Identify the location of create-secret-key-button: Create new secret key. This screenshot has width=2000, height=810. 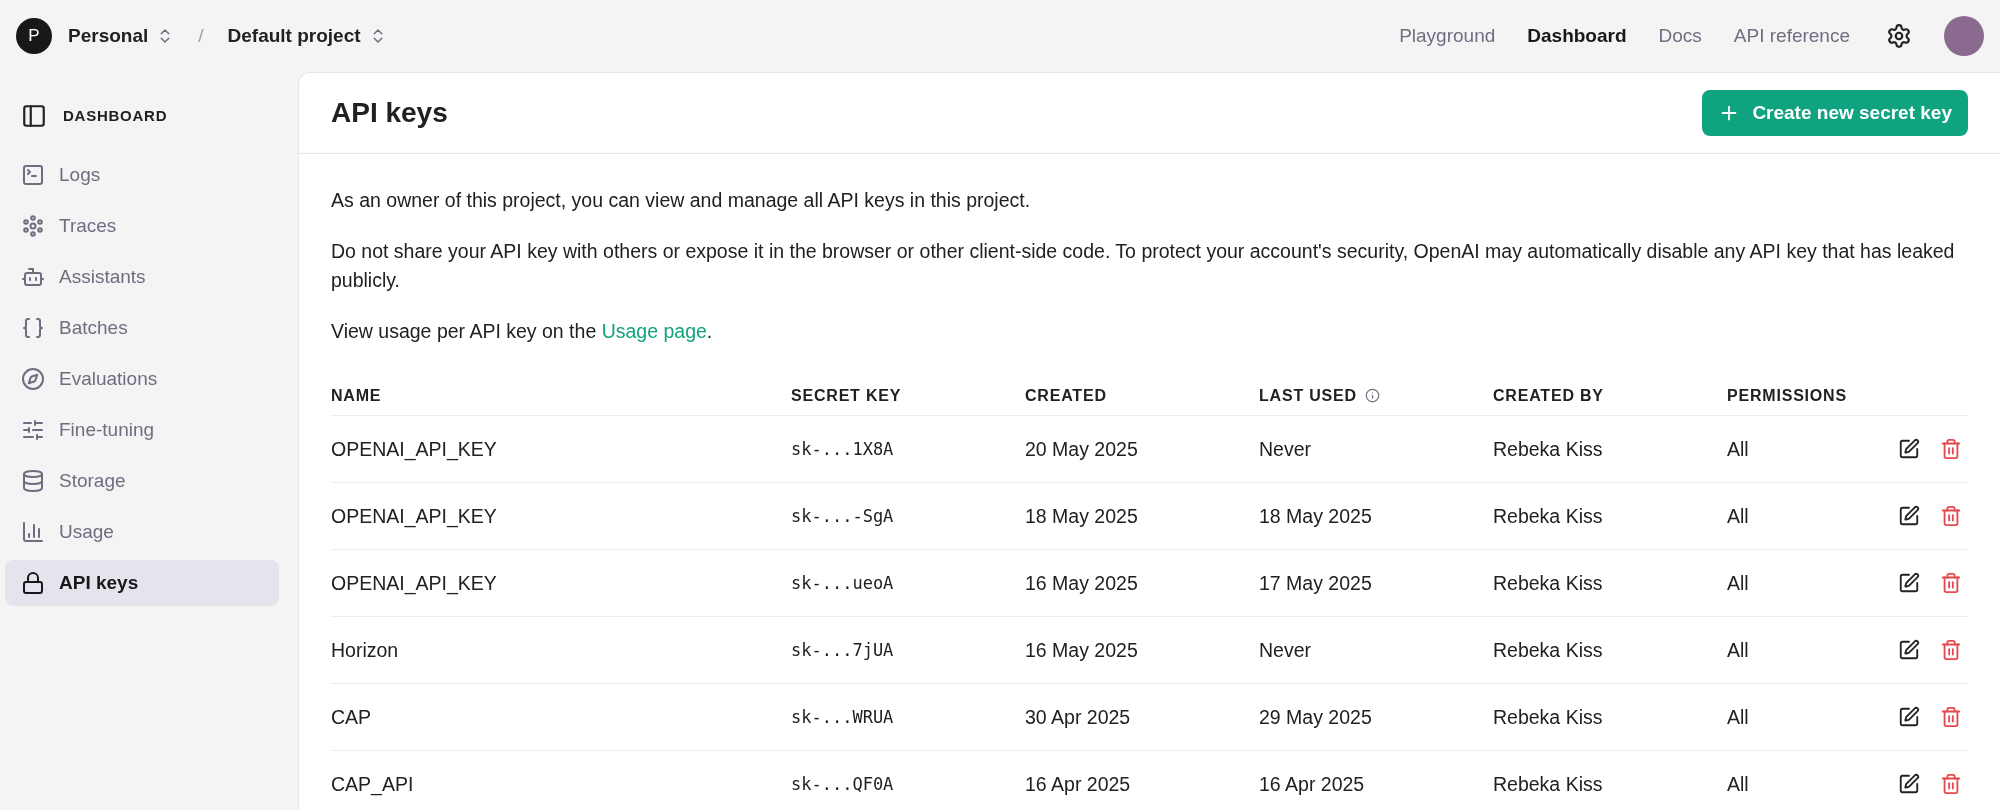
(1835, 113).